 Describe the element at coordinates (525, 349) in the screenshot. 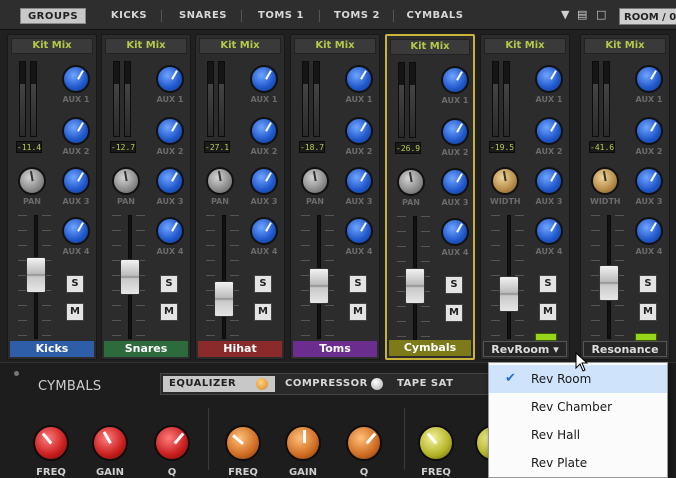

I see `reverb-type-selector: RevRoom ▾` at that location.